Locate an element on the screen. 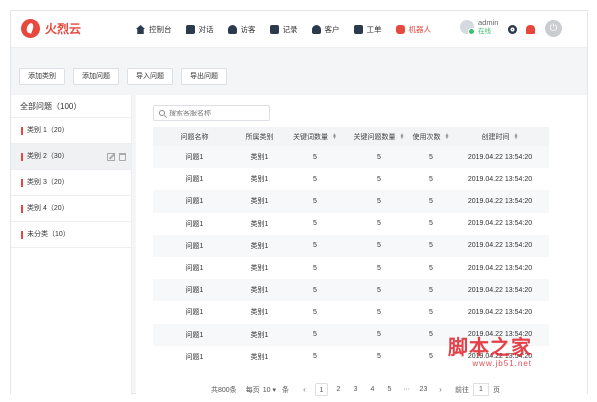  gear-icon is located at coordinates (512, 29).